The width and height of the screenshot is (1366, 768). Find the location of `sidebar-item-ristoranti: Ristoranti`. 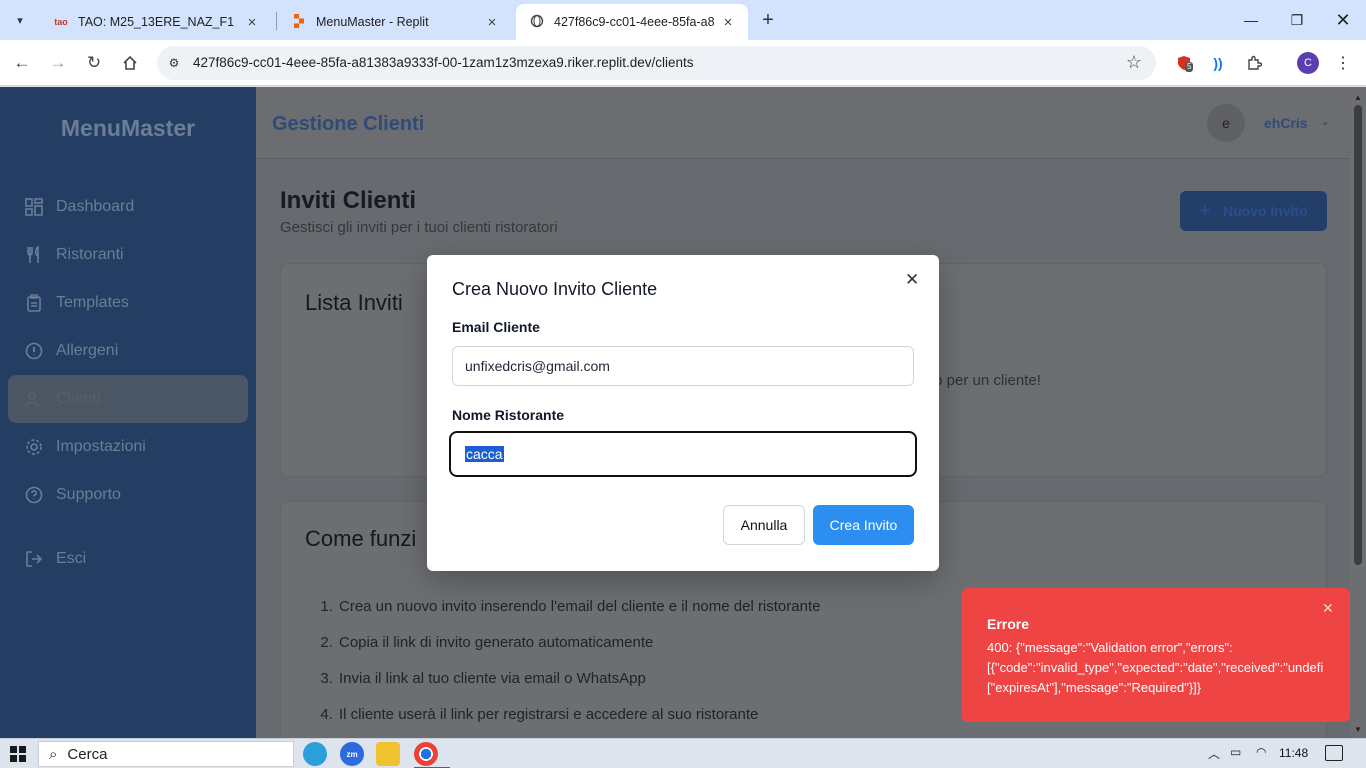

sidebar-item-ristoranti: Ristoranti is located at coordinates (128, 255).